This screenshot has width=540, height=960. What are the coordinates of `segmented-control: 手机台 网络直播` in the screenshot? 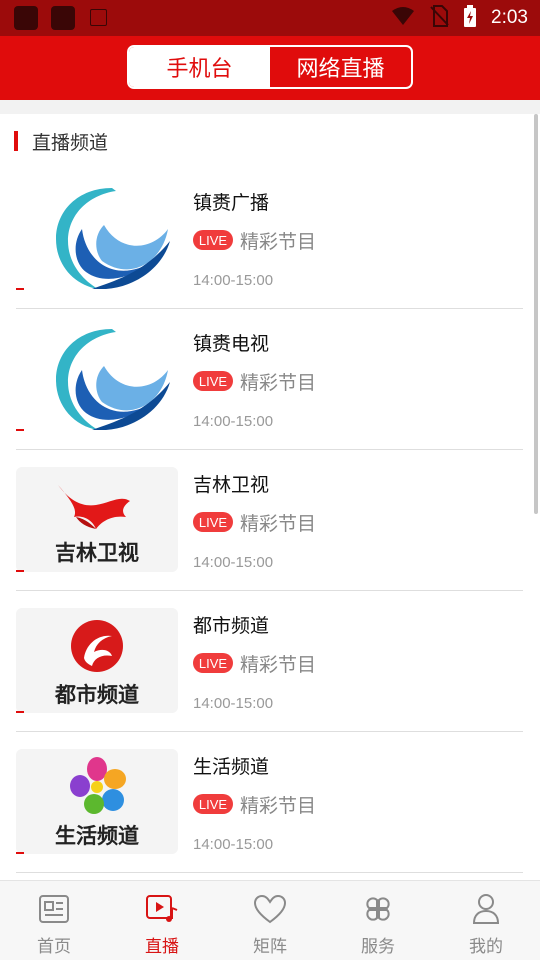 It's located at (270, 67).